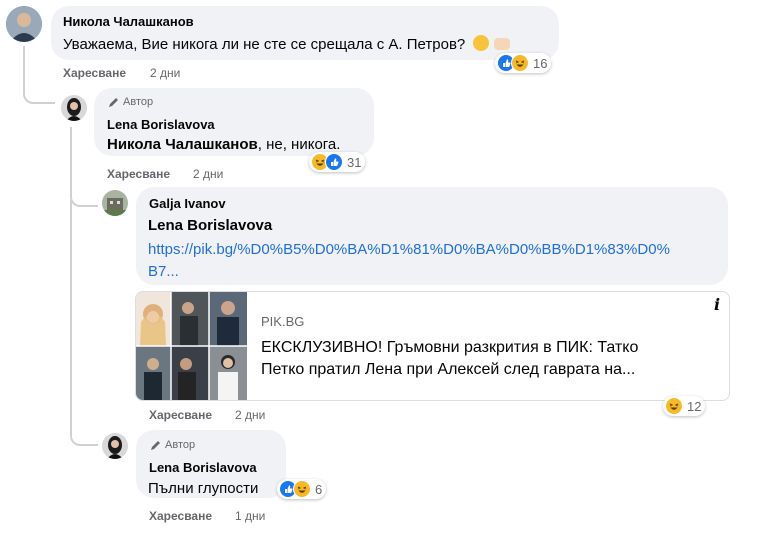 The image size is (764, 536). What do you see at coordinates (334, 162) in the screenshot?
I see `like-reaction-icon` at bounding box center [334, 162].